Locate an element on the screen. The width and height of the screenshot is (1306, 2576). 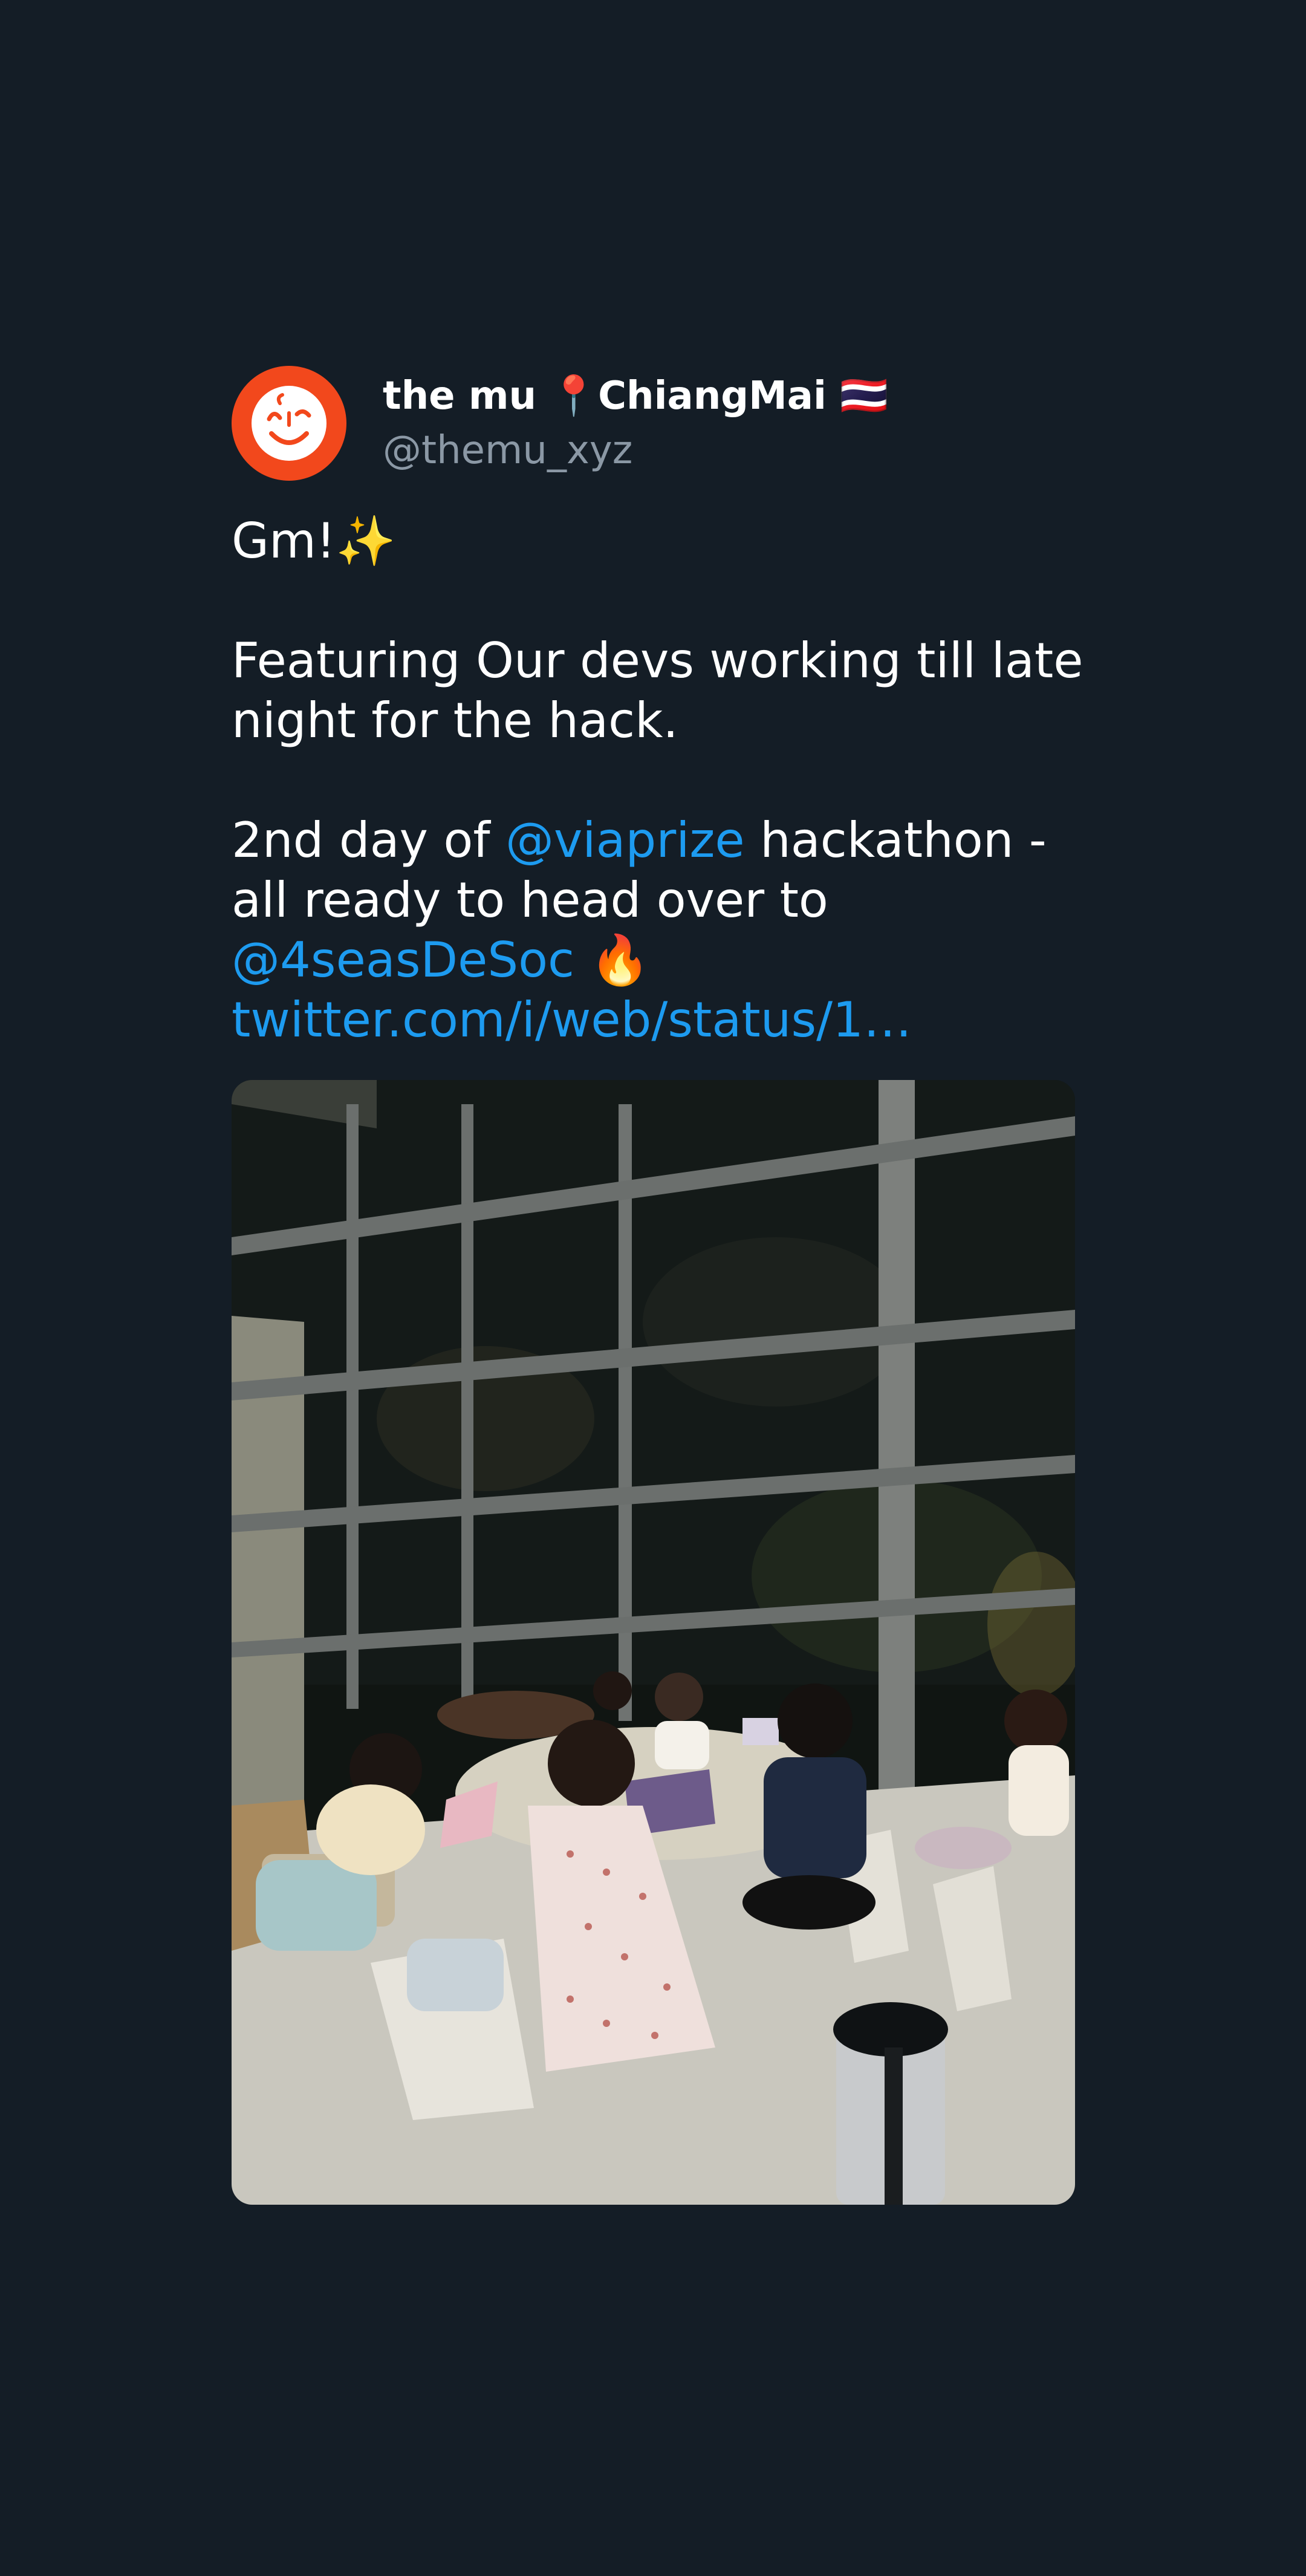
greeting-line: Gm!✨ is located at coordinates (314, 541).